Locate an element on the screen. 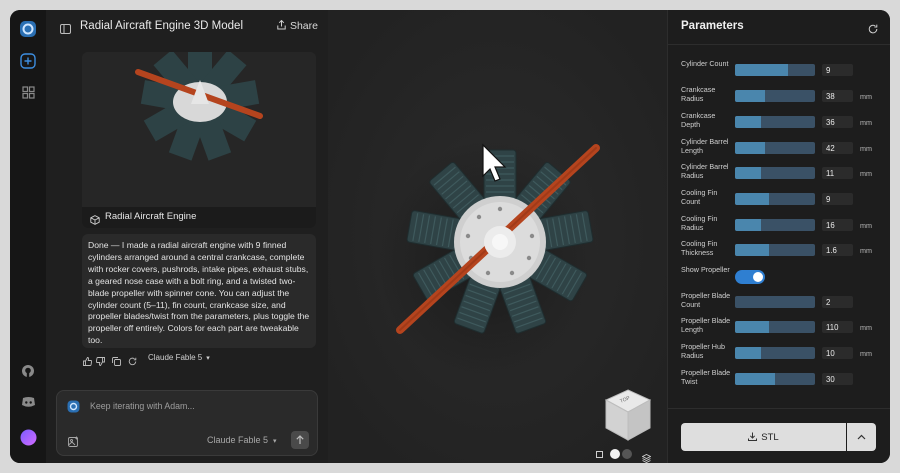 This screenshot has width=900, height=473. share-button: Share is located at coordinates (297, 25).